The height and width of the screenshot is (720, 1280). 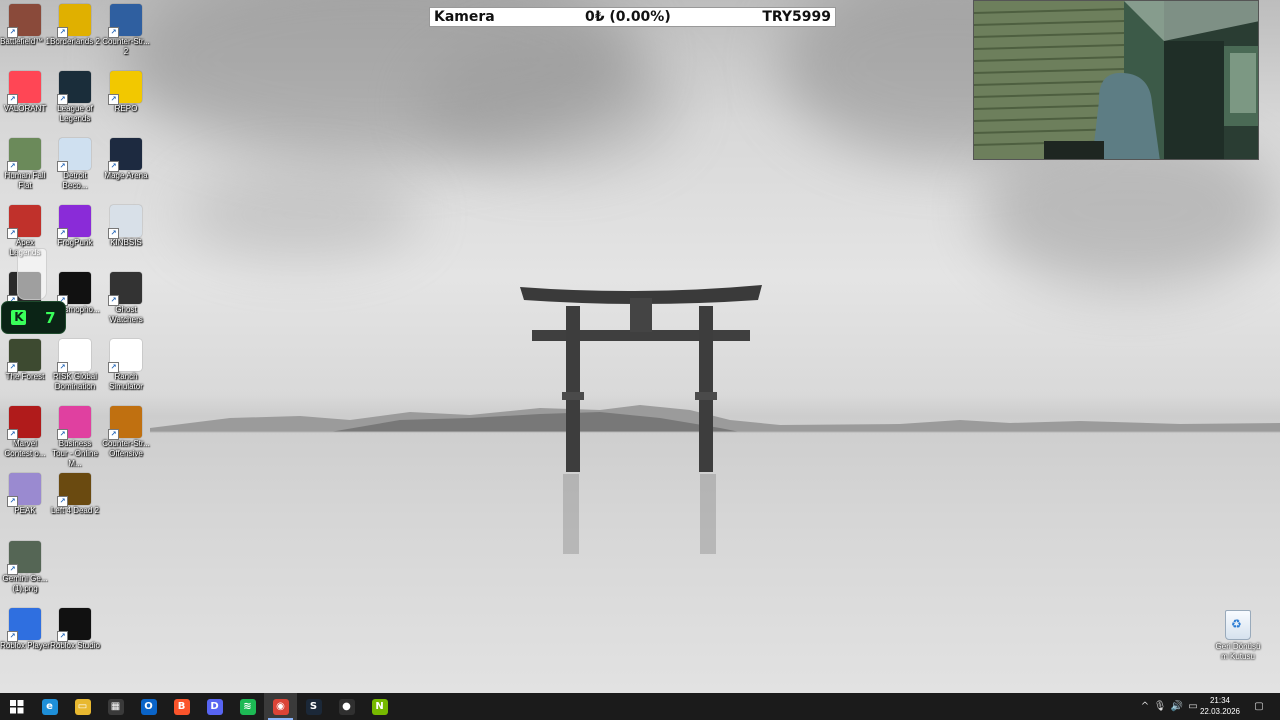 What do you see at coordinates (464, 17) in the screenshot?
I see `overlay-label: Kamera` at bounding box center [464, 17].